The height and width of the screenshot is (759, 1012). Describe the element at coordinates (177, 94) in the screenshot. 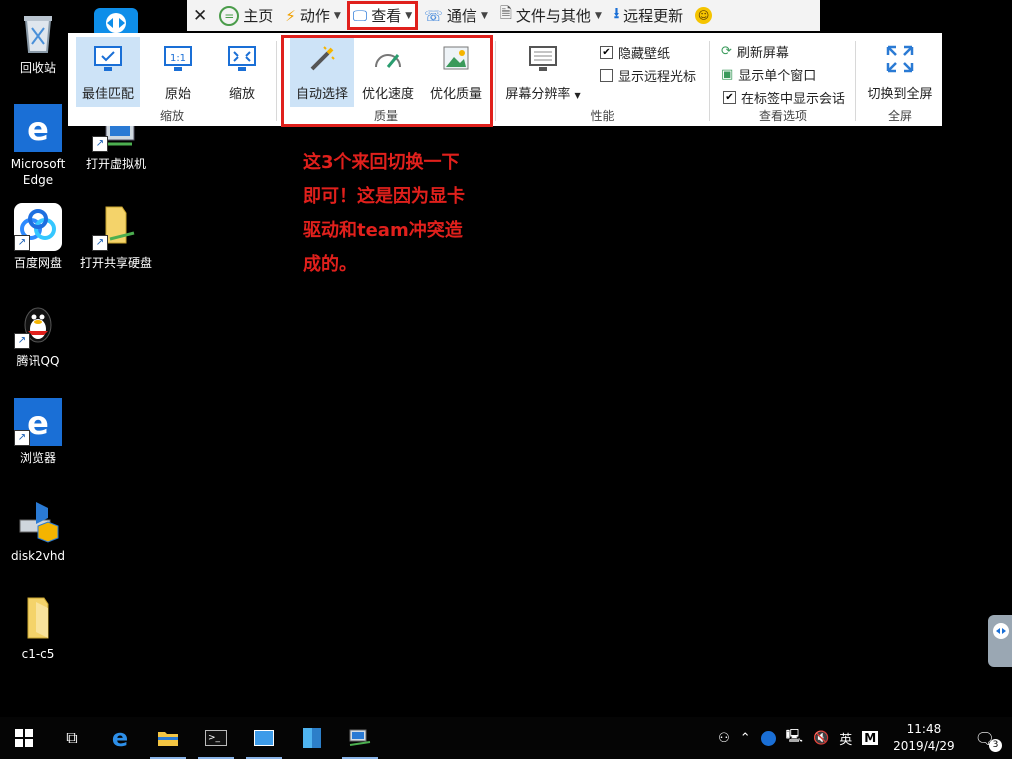

I see `original-label: 原始` at that location.